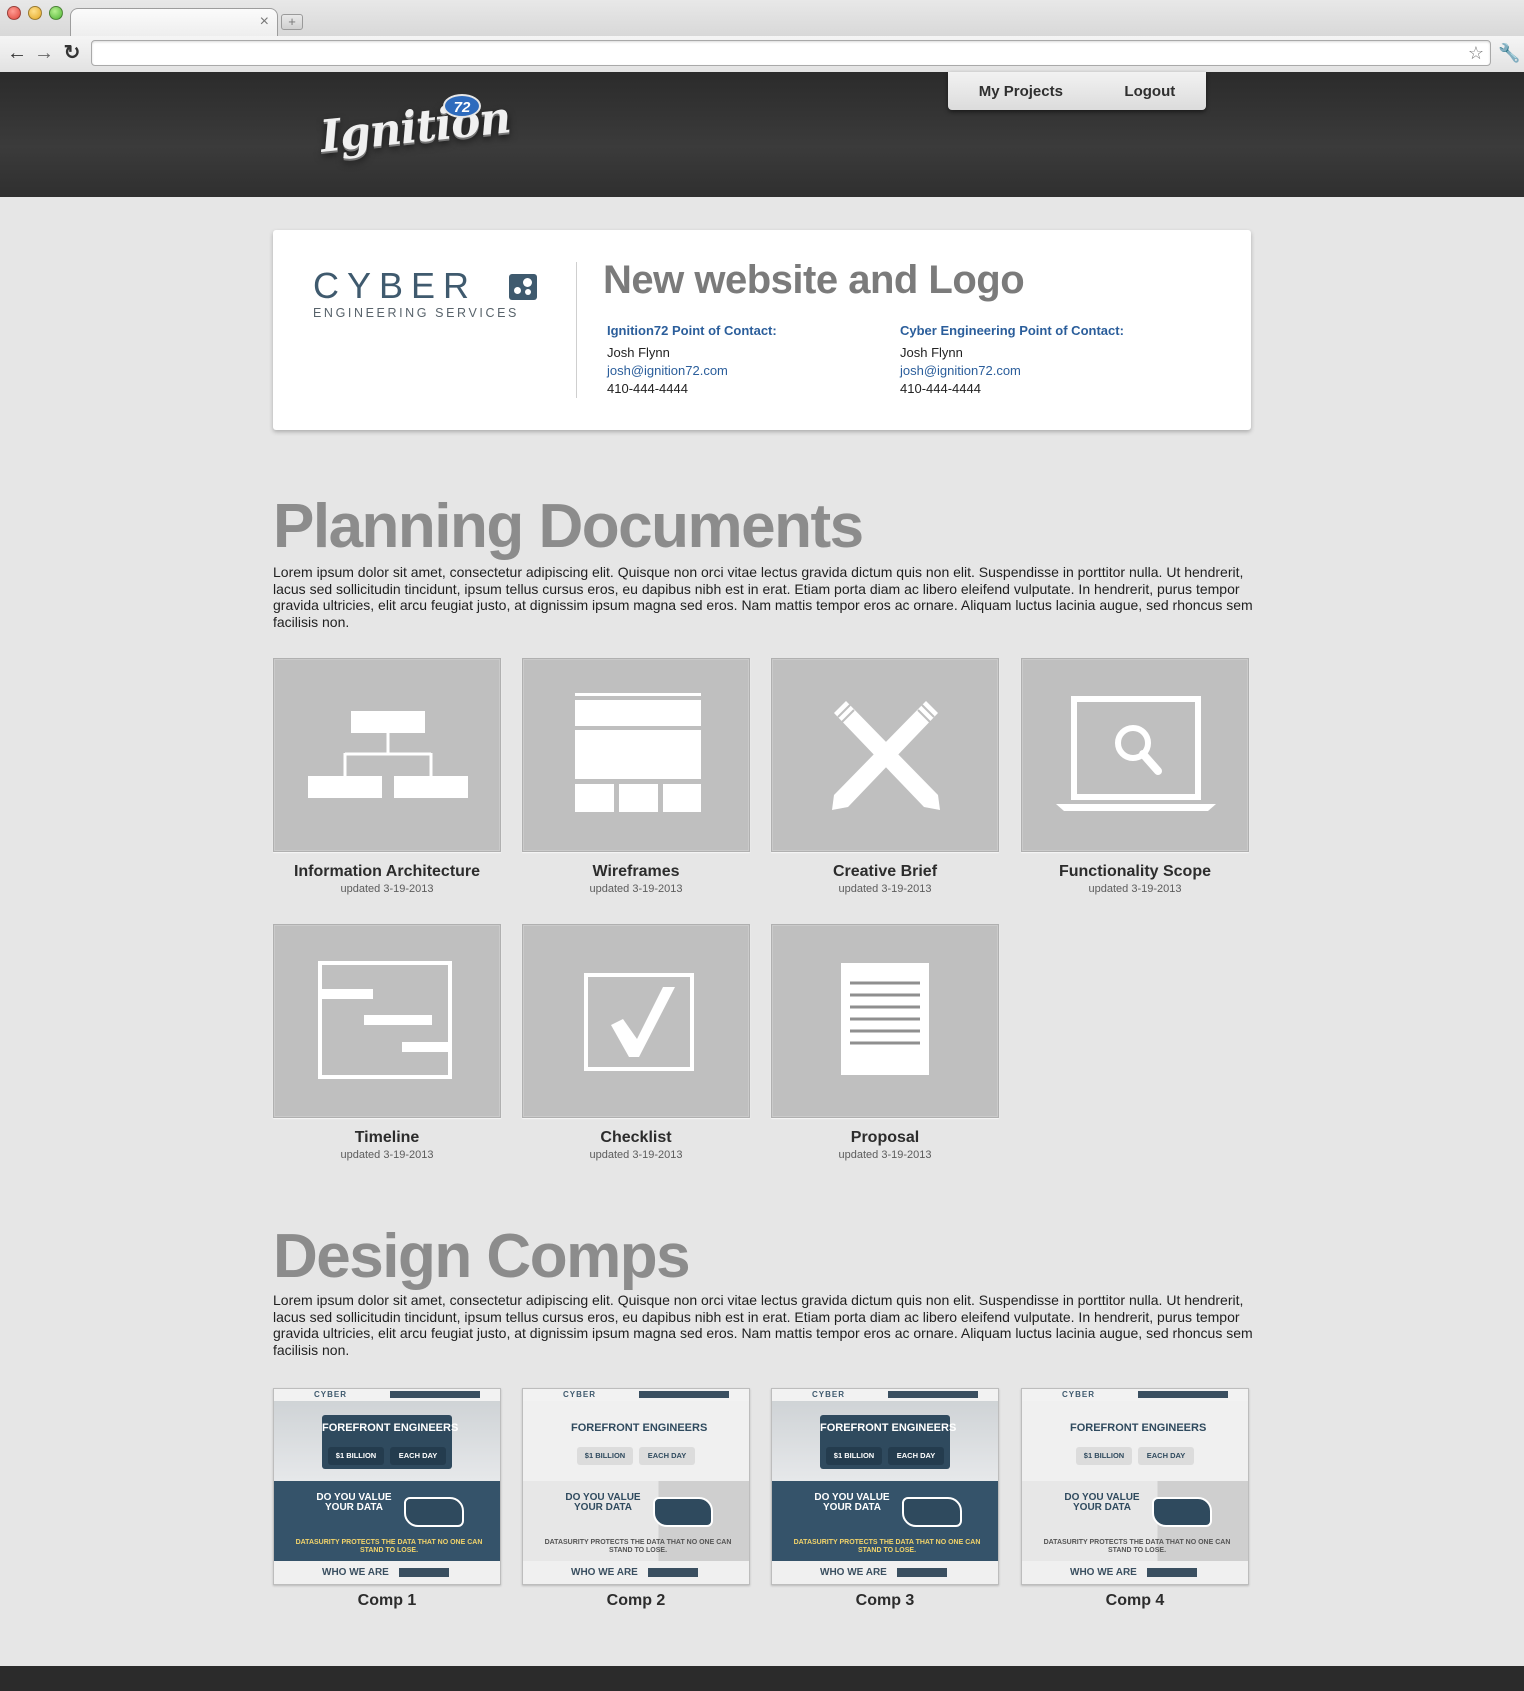 This screenshot has width=1524, height=1691. Describe the element at coordinates (692, 330) in the screenshot. I see `contact-heading: Ignition72 Point of Contact:` at that location.